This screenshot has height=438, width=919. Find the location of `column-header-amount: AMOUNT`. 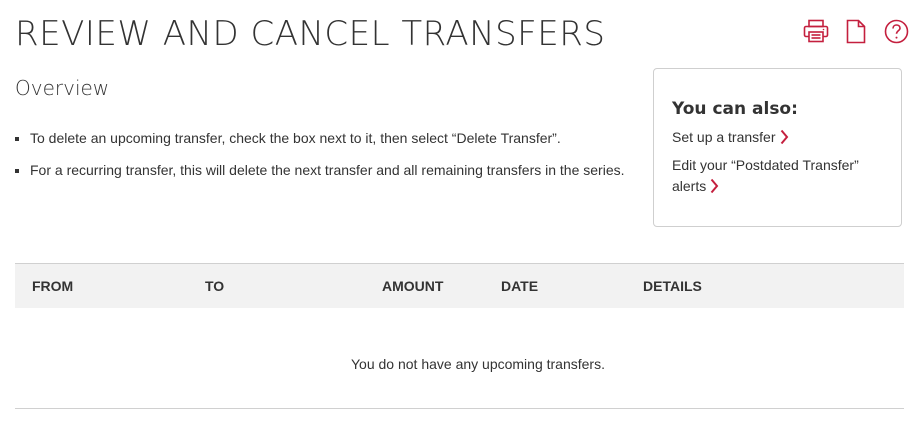

column-header-amount: AMOUNT is located at coordinates (413, 286).